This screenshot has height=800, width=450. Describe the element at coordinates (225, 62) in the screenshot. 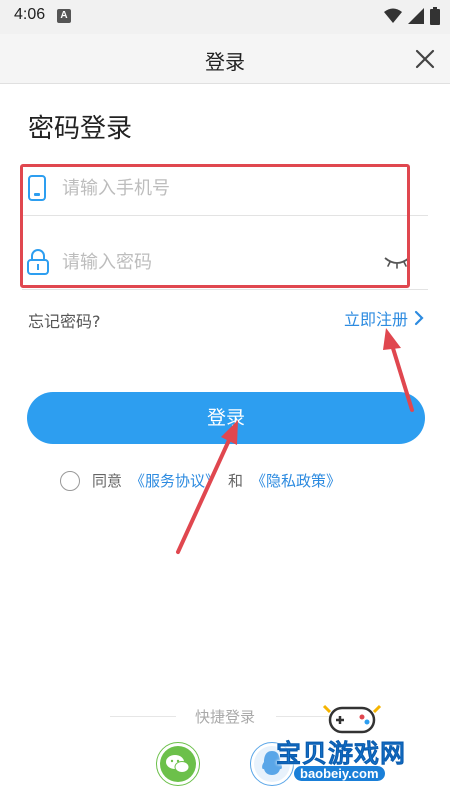

I see `page-title: 登录` at that location.